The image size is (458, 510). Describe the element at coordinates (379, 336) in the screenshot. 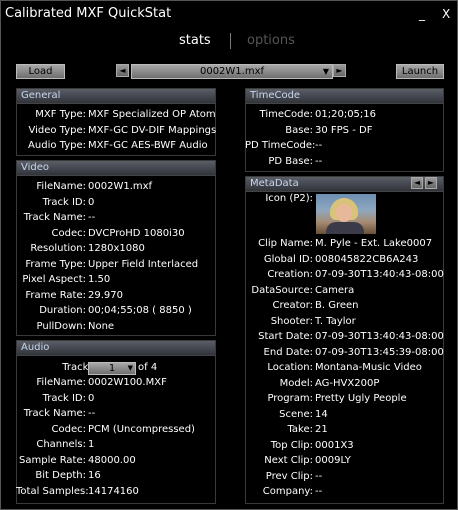

I see `metadata-row-value: 07-09-30T13:40:43-08:00` at that location.